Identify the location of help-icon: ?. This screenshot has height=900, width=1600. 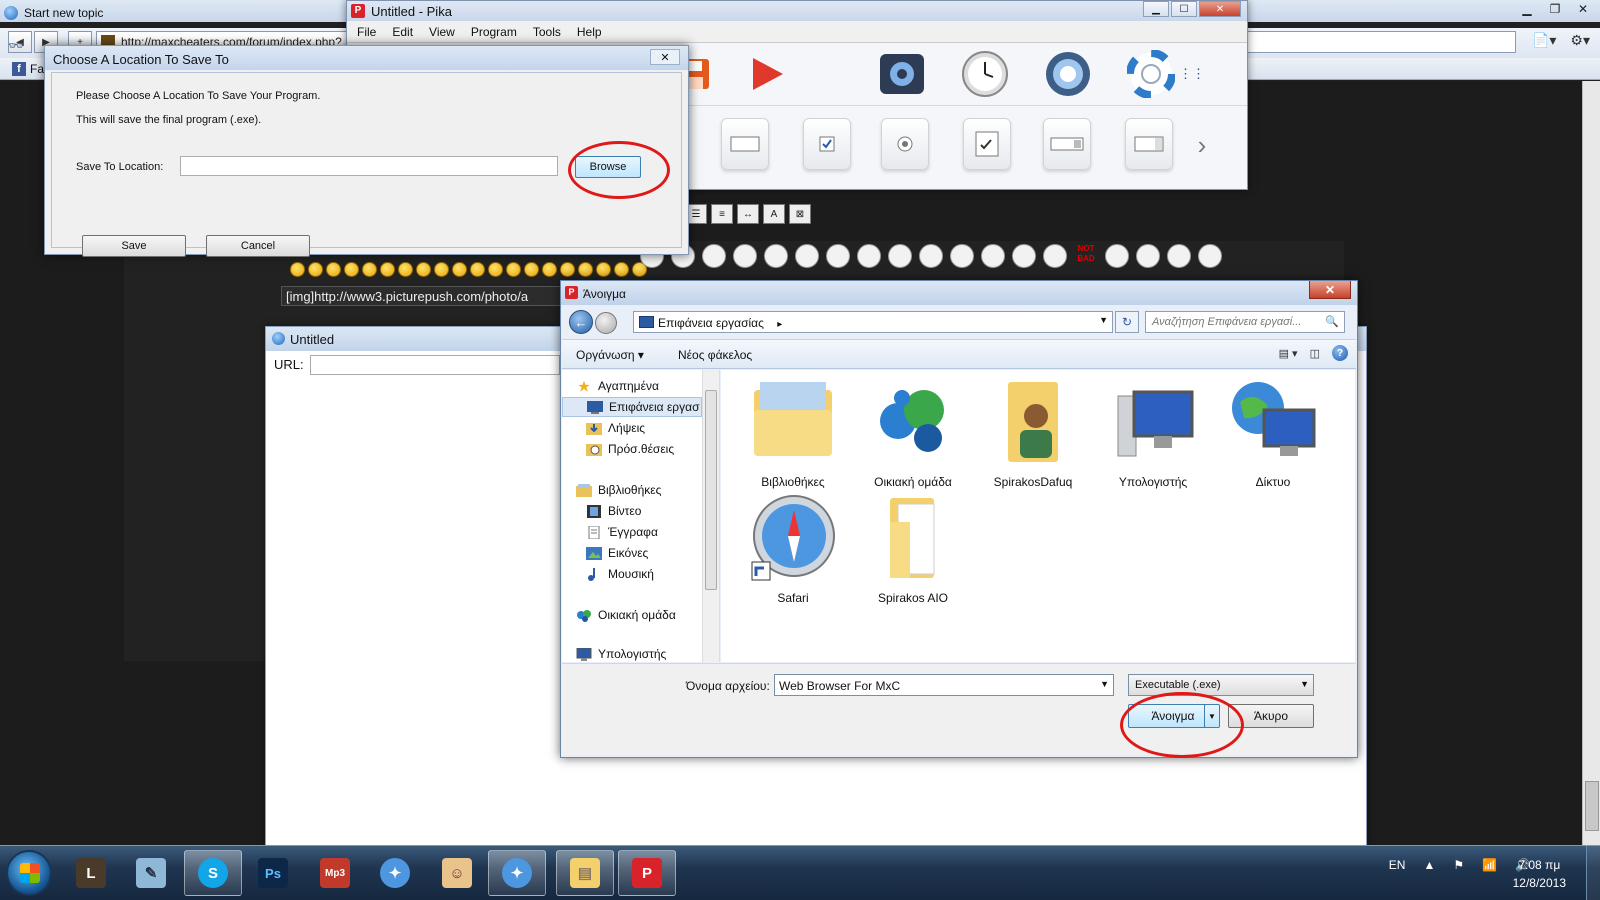
(1340, 353).